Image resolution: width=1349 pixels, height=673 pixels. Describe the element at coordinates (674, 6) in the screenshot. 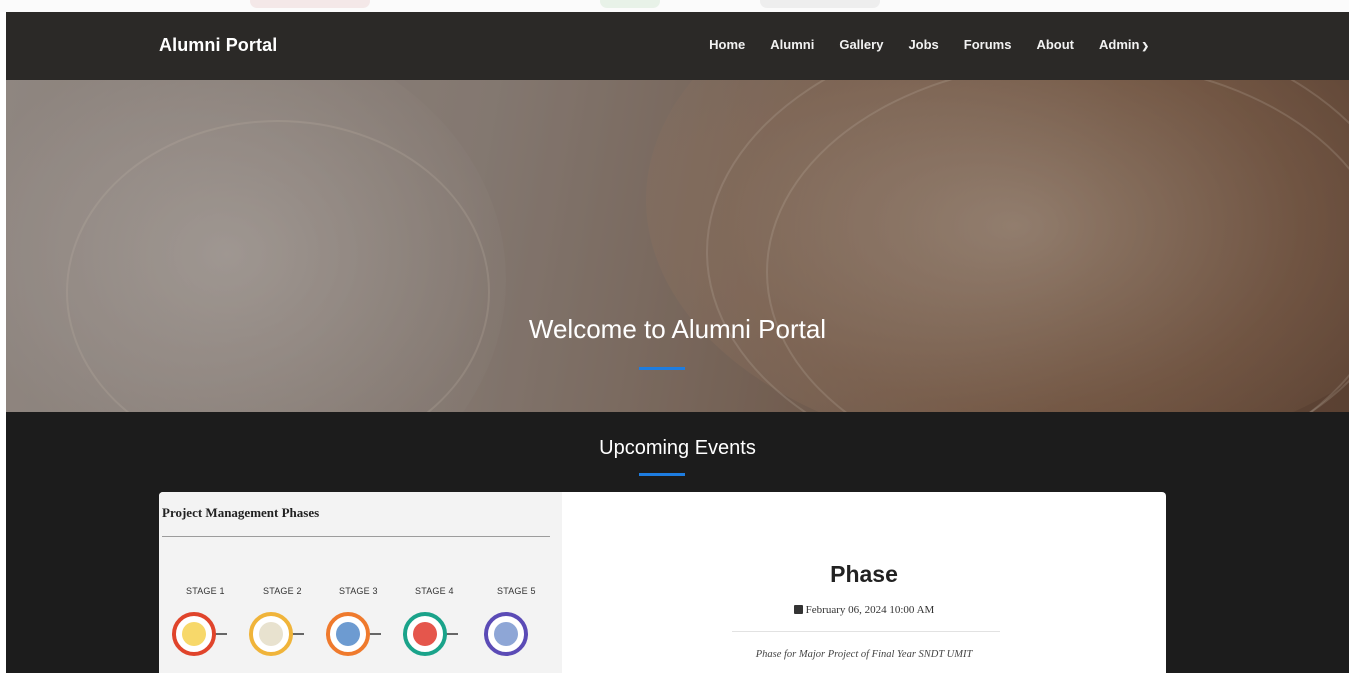

I see `top-watermark-strip` at that location.